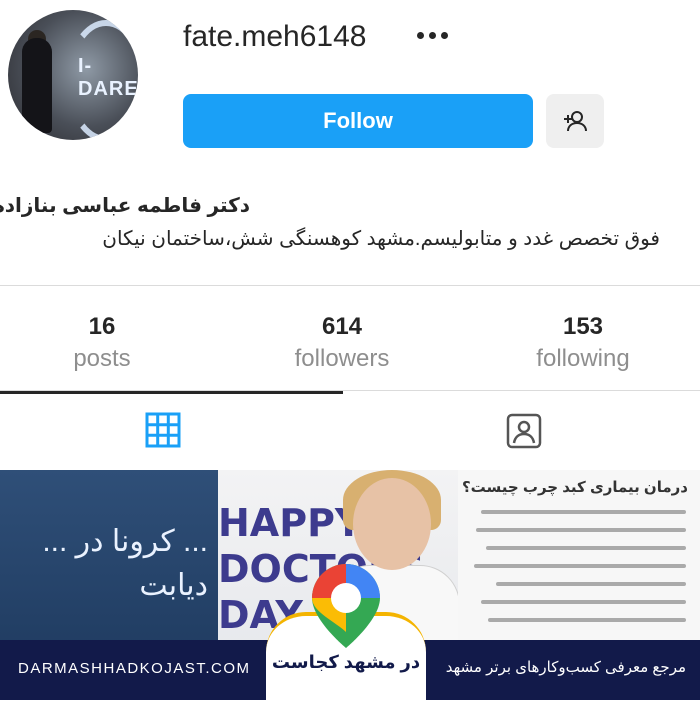 The height and width of the screenshot is (704, 700). What do you see at coordinates (342, 358) in the screenshot?
I see `followers-label: followers` at bounding box center [342, 358].